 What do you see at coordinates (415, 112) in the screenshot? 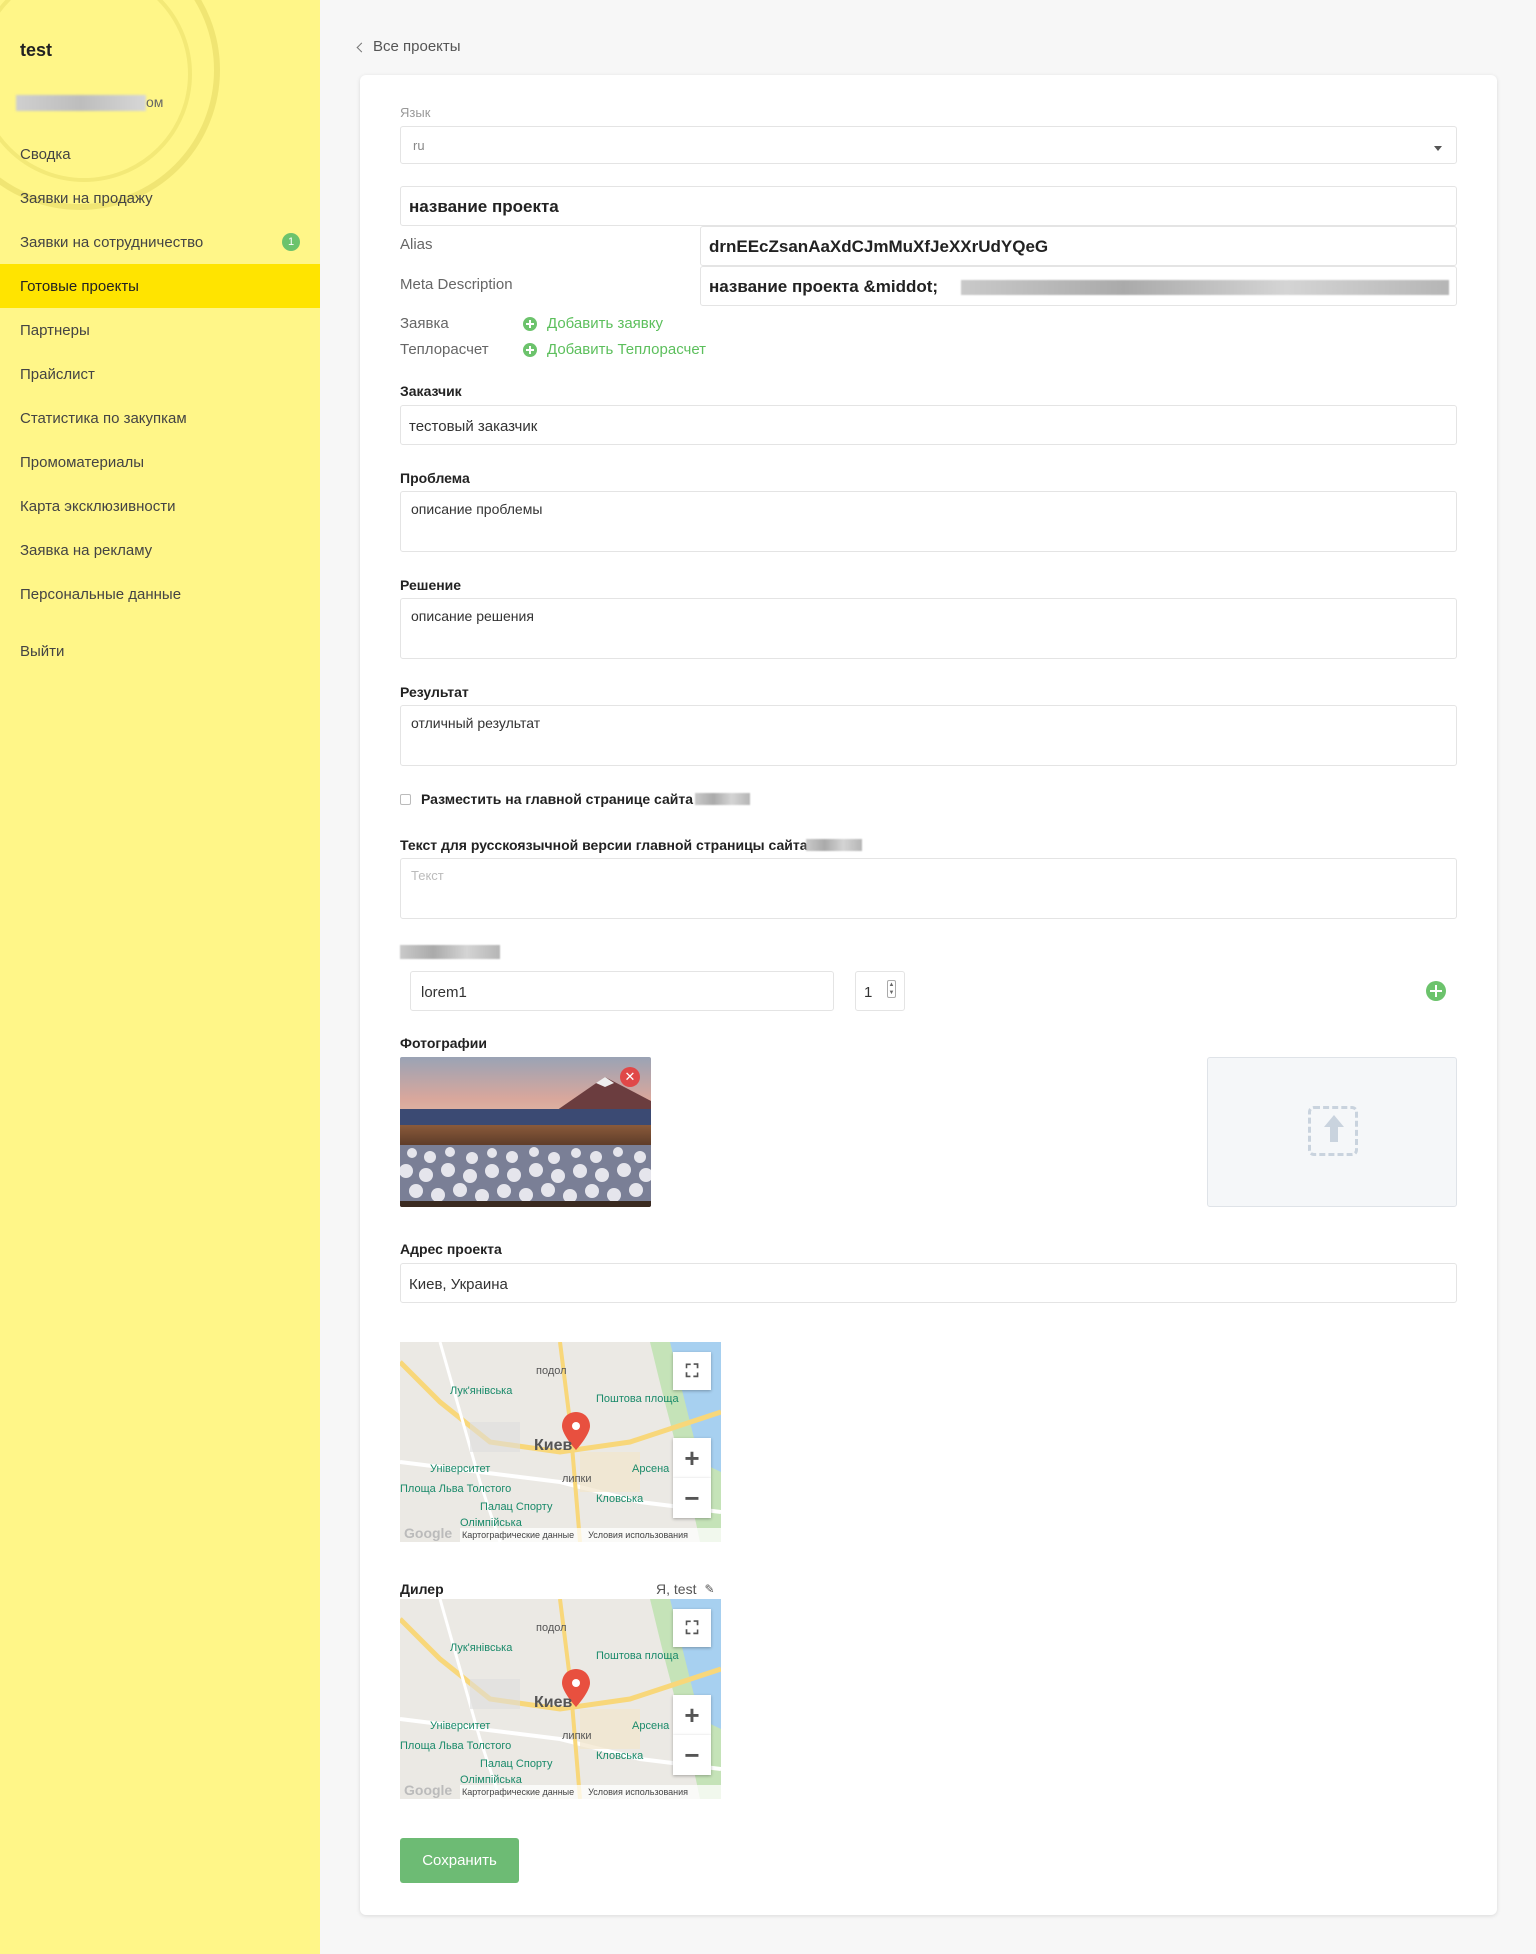
I see `language-label: Язык` at bounding box center [415, 112].